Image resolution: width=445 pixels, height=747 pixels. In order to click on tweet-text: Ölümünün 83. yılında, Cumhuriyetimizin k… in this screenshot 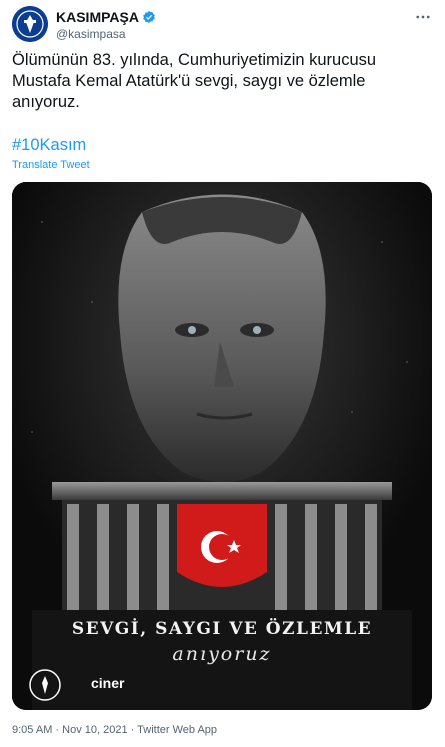, I will do `click(194, 81)`.